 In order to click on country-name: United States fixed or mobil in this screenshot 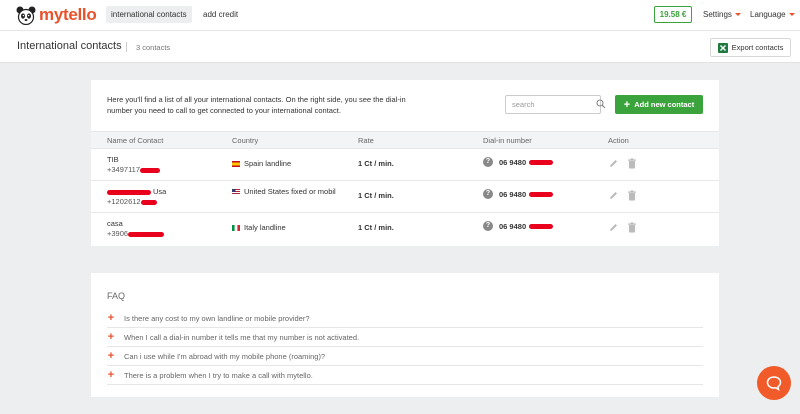, I will do `click(290, 191)`.